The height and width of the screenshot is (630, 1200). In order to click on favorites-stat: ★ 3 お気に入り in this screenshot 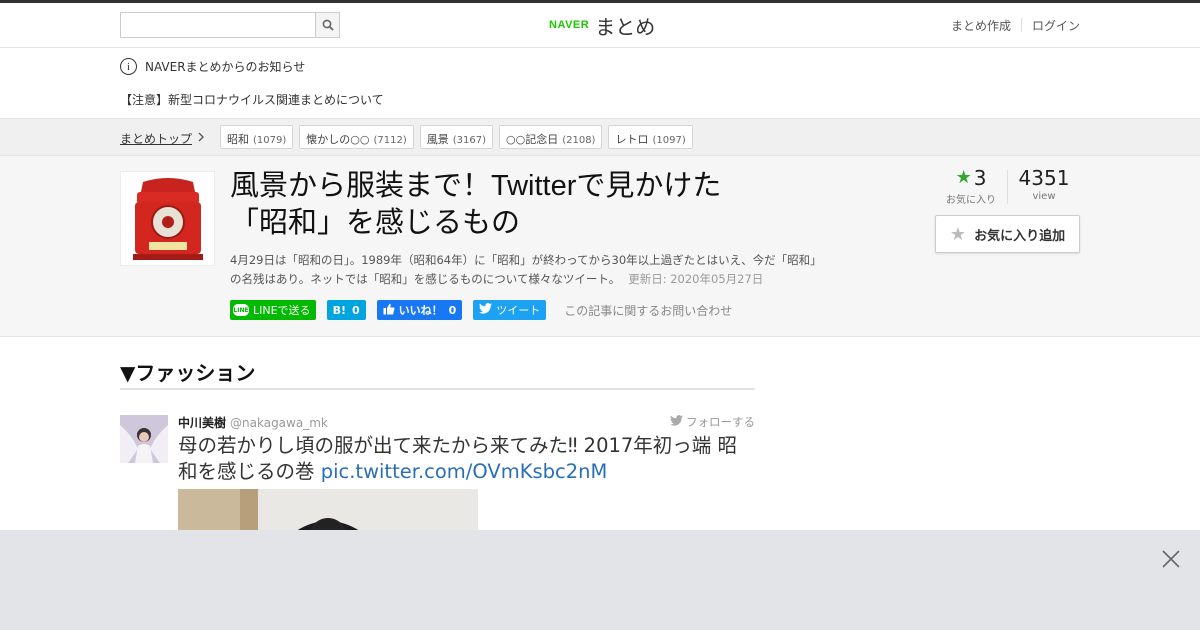, I will do `click(971, 188)`.